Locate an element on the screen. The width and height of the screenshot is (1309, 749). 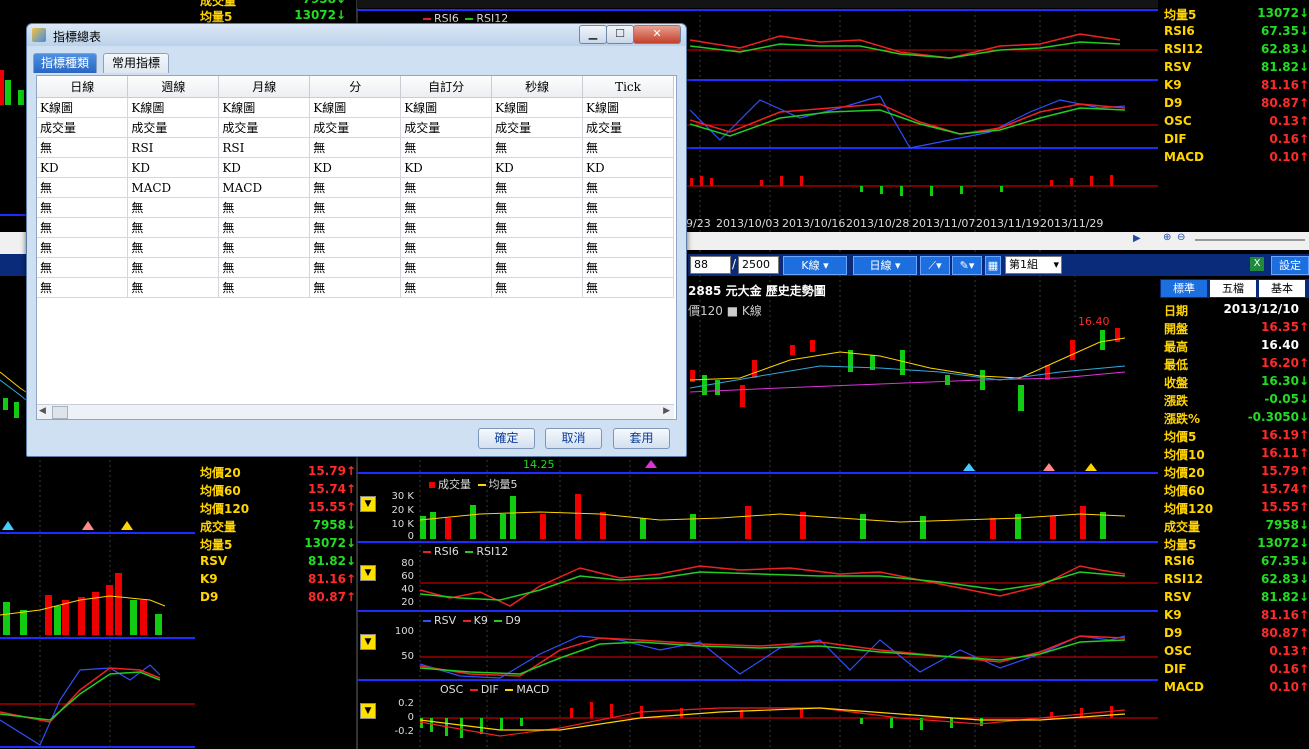
scroll-left-icon: ◀ is located at coordinates (42, 411).